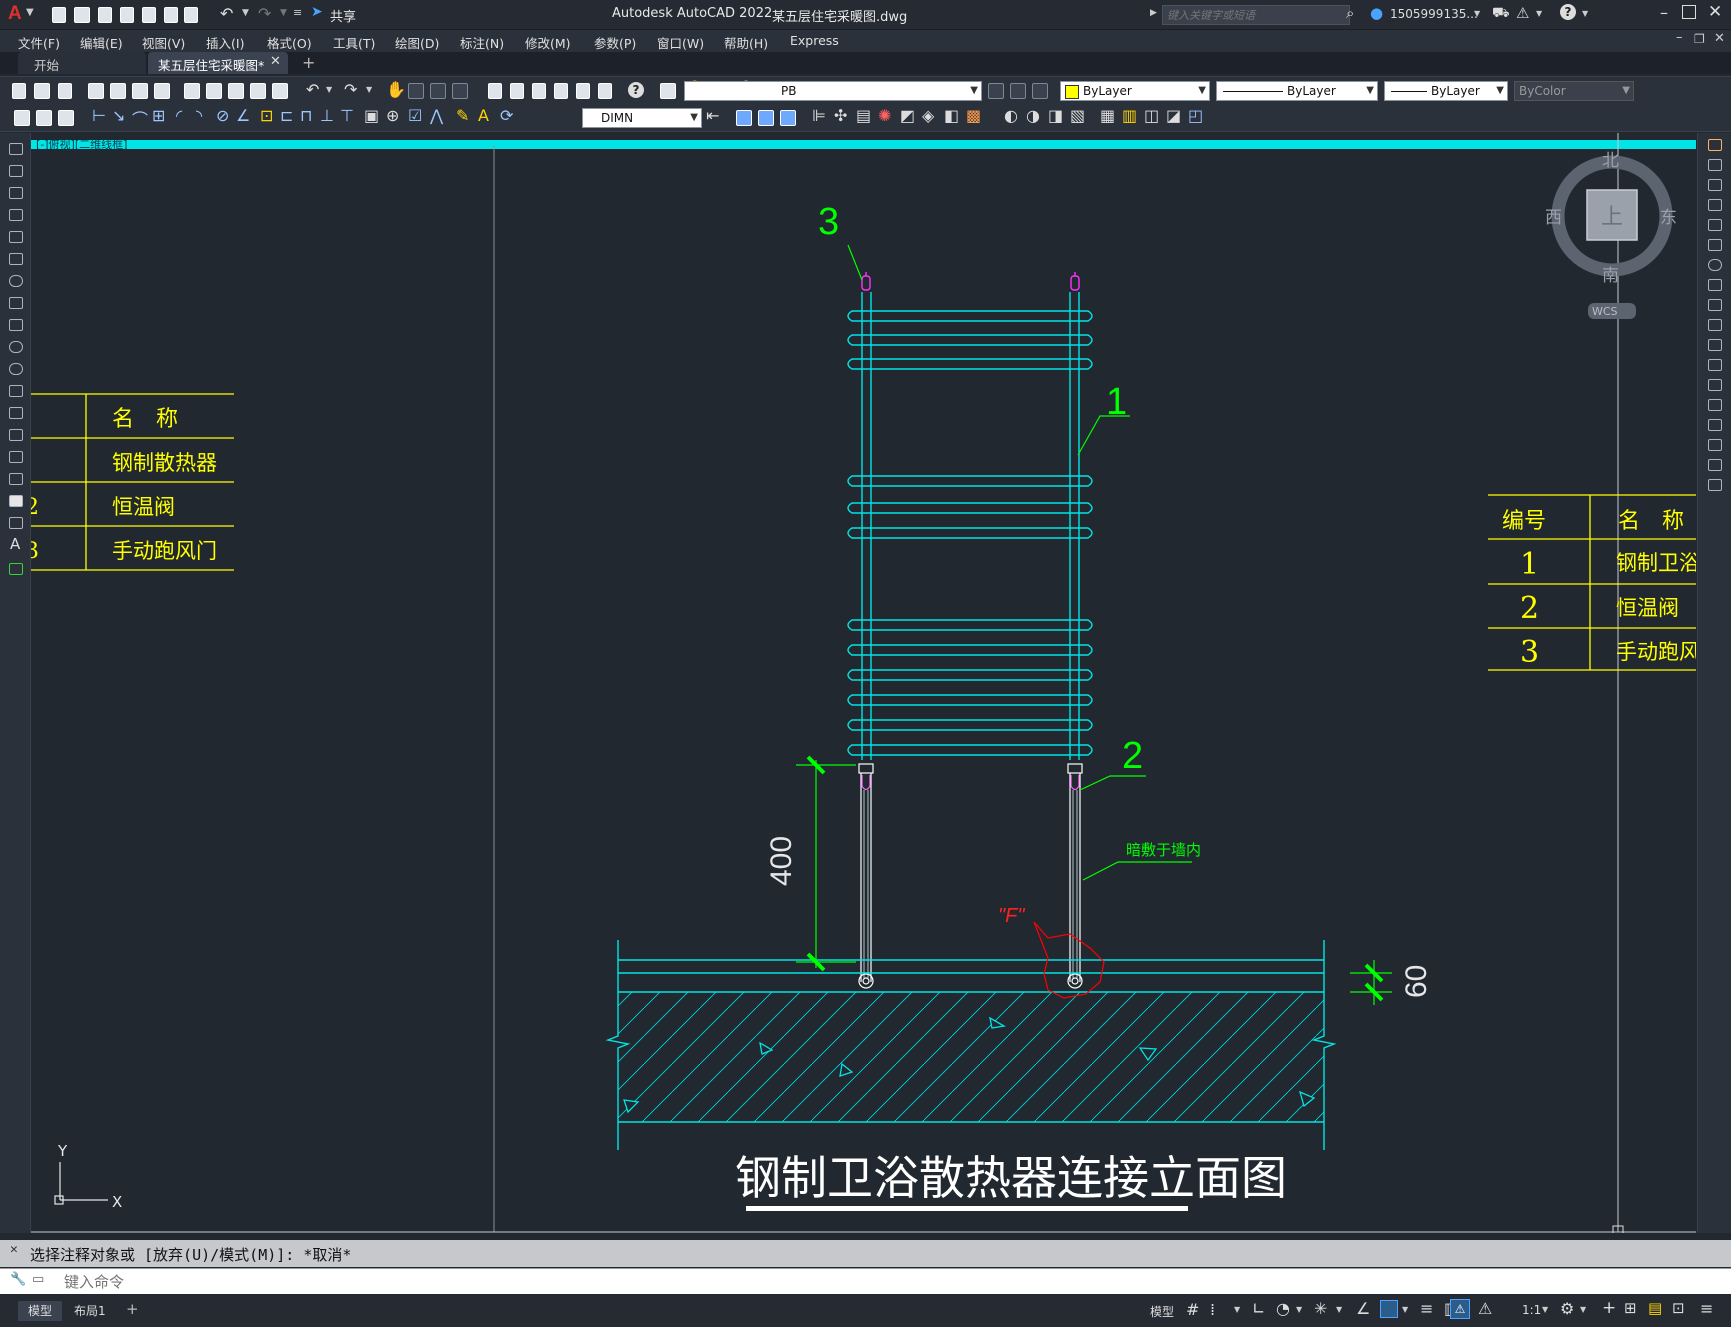  I want to click on trim-icon, so click(1715, 325).